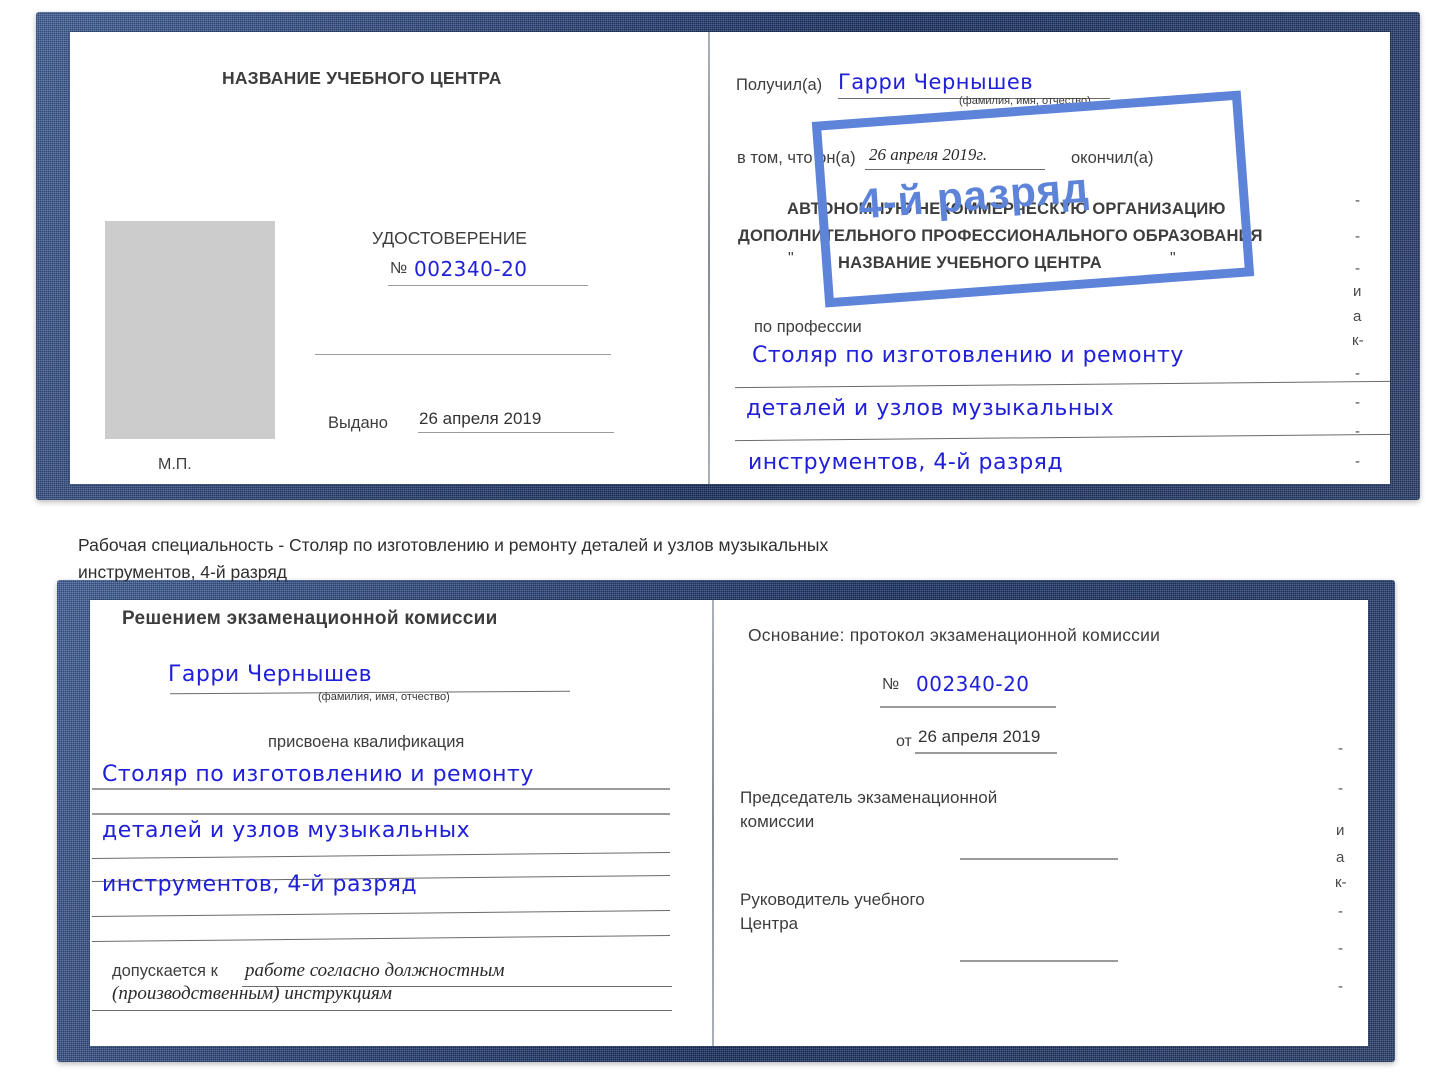 The image size is (1448, 1085). What do you see at coordinates (796, 158) in the screenshot?
I see `that-he-label: в том, что он(а)` at bounding box center [796, 158].